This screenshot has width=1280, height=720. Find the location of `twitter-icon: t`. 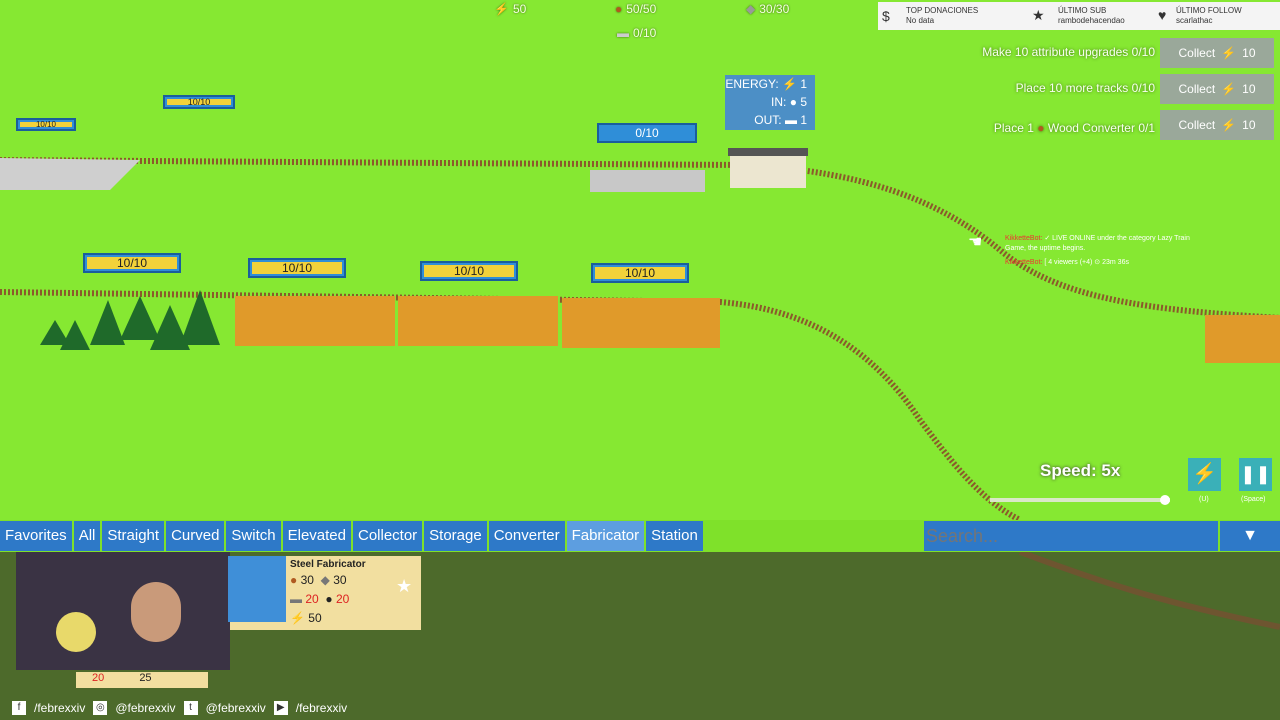

twitter-icon: t is located at coordinates (190, 708).